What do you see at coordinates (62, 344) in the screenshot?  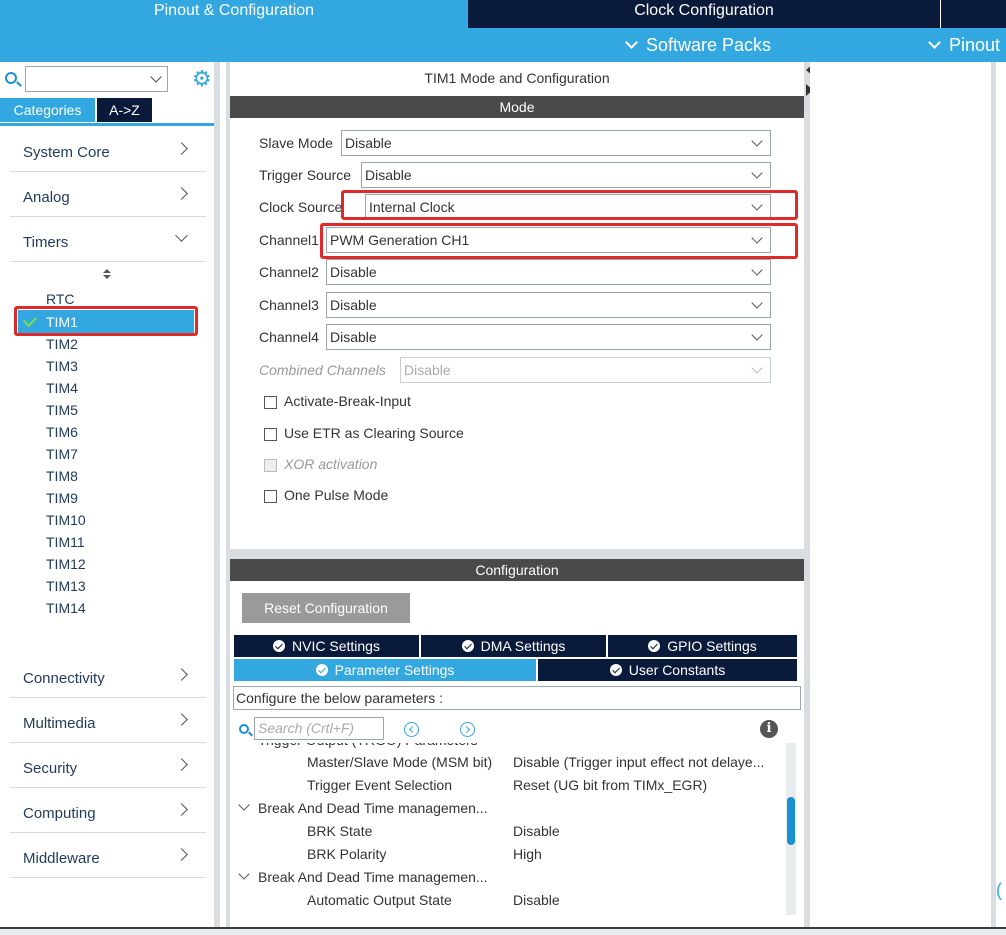 I see `timer-item-tim2: TIM2` at bounding box center [62, 344].